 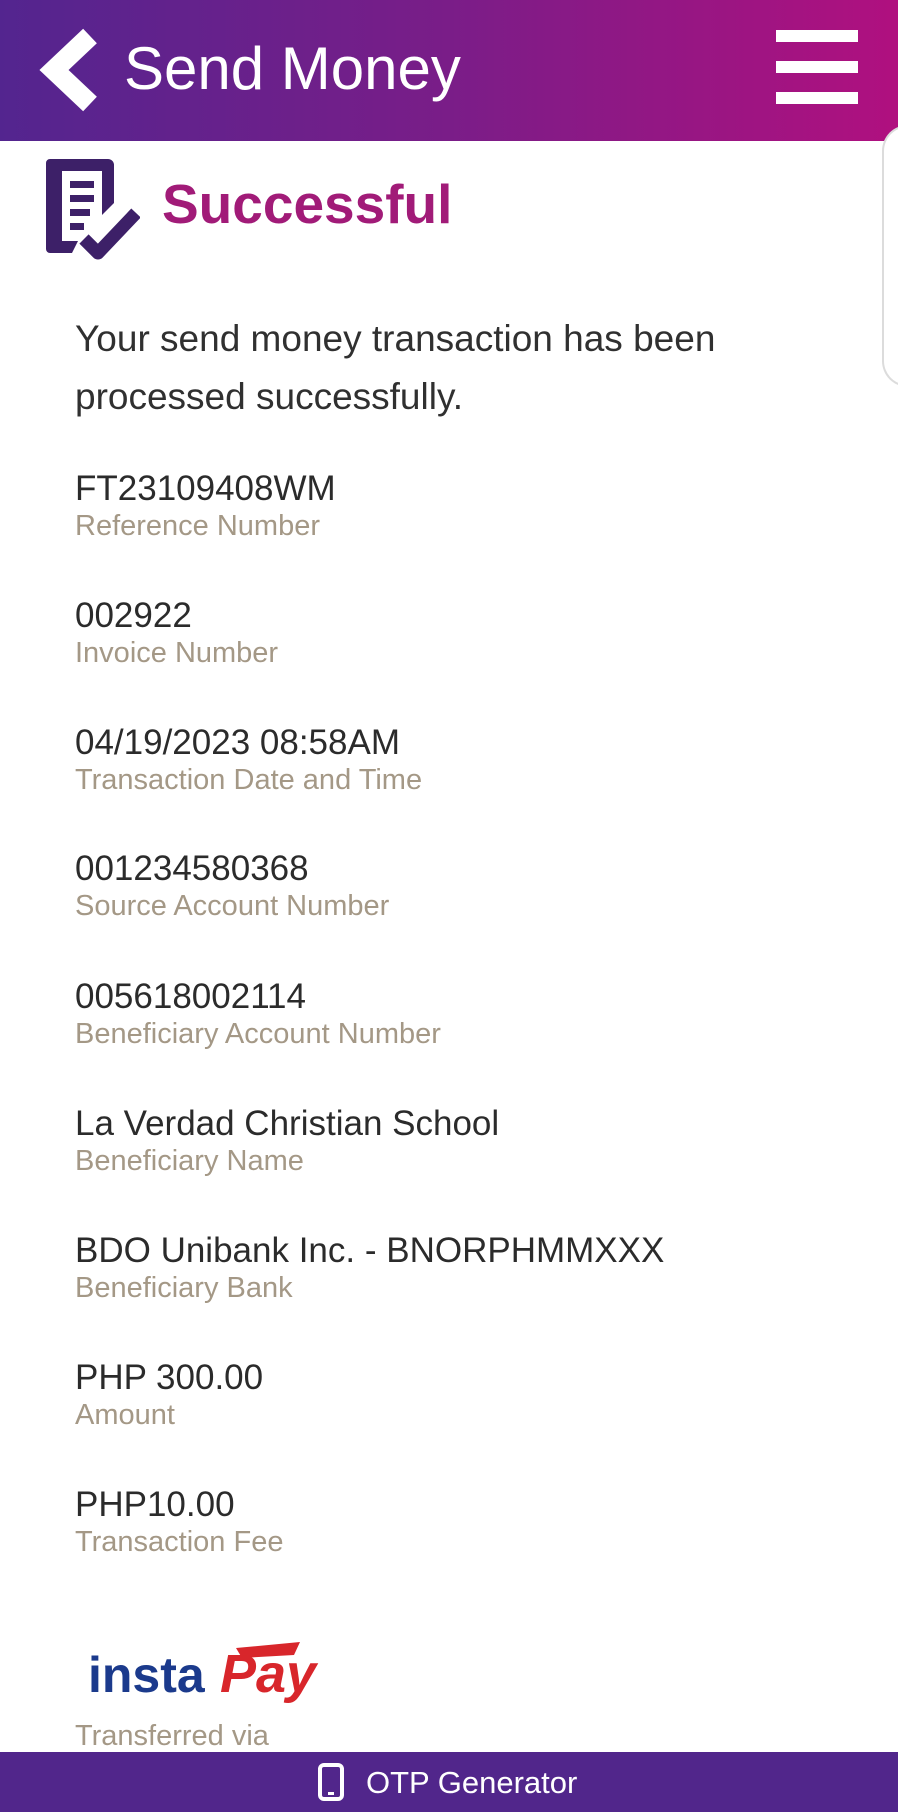 I want to click on document-check-icon, so click(x=93, y=209).